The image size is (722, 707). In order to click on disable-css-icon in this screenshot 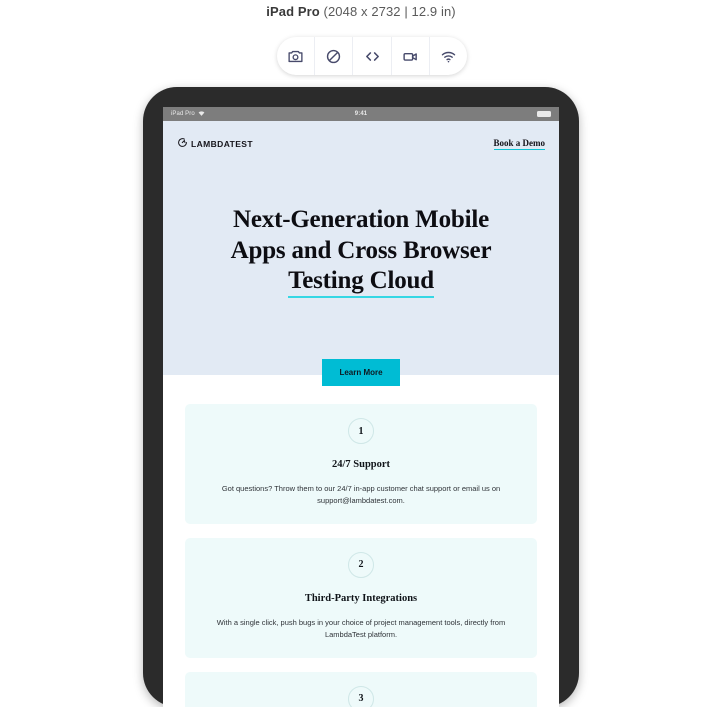, I will do `click(333, 56)`.